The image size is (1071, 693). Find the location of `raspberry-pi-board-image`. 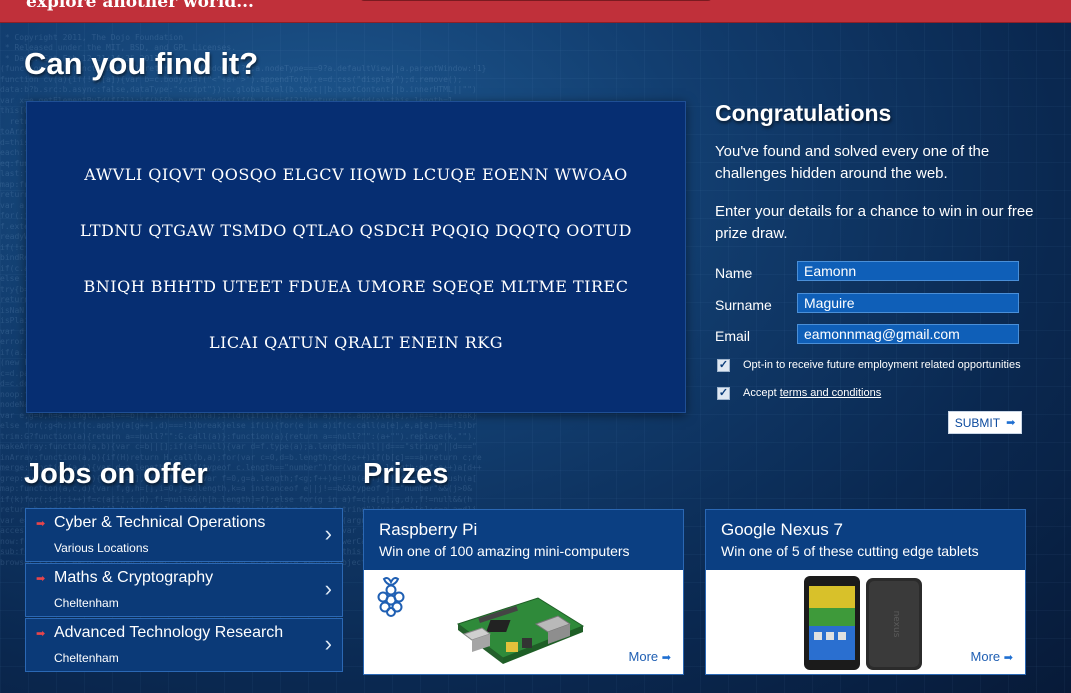

raspberry-pi-board-image is located at coordinates (520, 630).